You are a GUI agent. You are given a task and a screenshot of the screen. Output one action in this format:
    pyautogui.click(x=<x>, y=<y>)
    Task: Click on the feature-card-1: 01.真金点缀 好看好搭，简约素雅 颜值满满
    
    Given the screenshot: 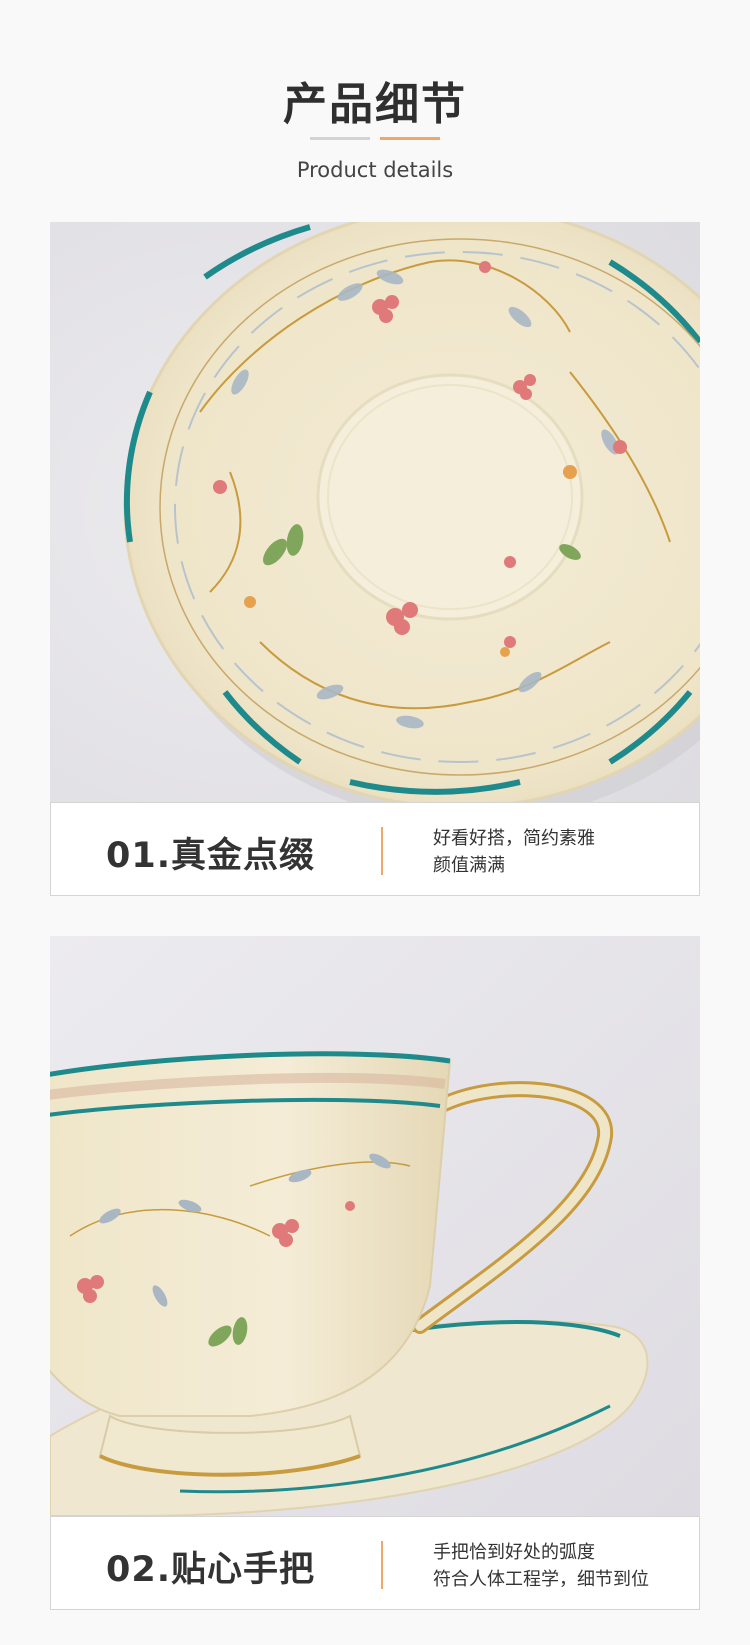 What is the action you would take?
    pyautogui.click(x=375, y=849)
    